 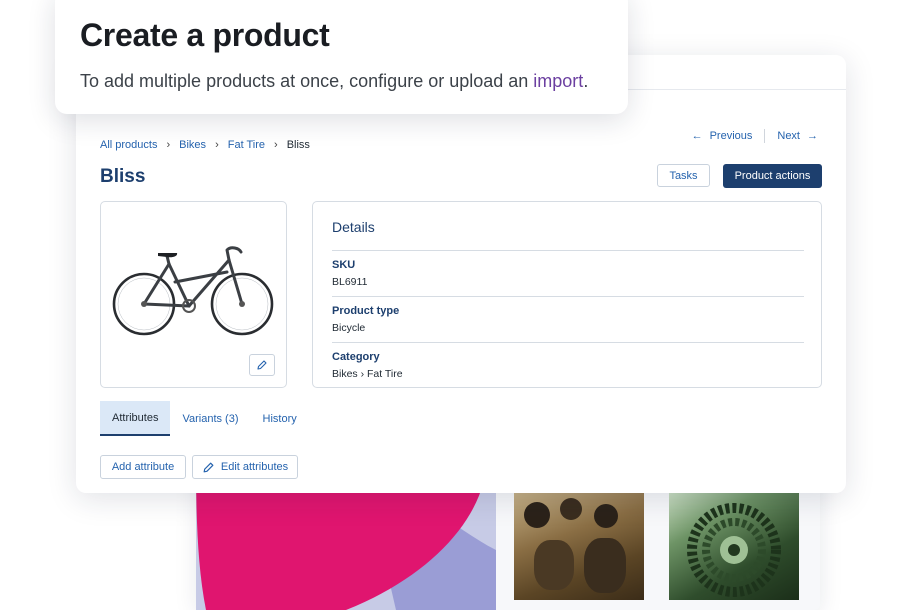 What do you see at coordinates (123, 176) in the screenshot?
I see `product-title: Bliss` at bounding box center [123, 176].